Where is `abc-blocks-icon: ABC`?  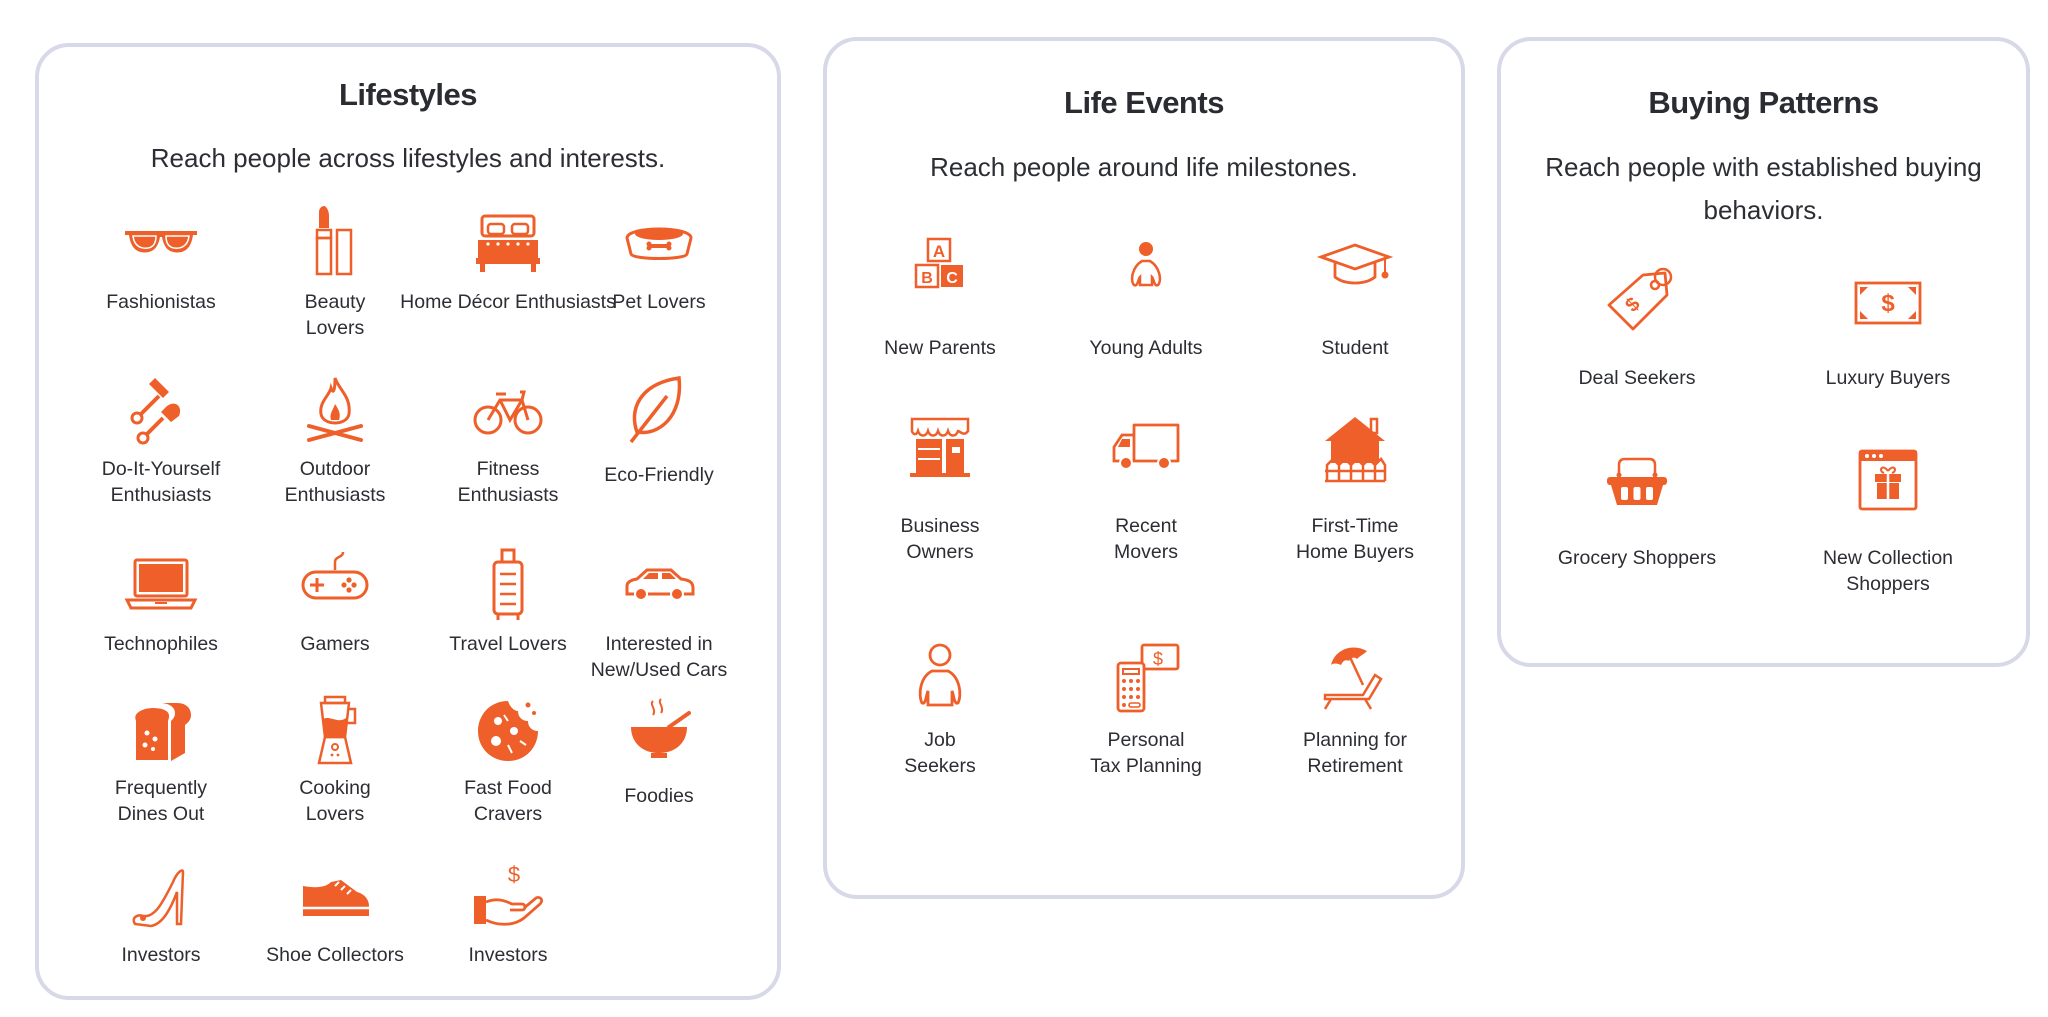 abc-blocks-icon: ABC is located at coordinates (940, 273).